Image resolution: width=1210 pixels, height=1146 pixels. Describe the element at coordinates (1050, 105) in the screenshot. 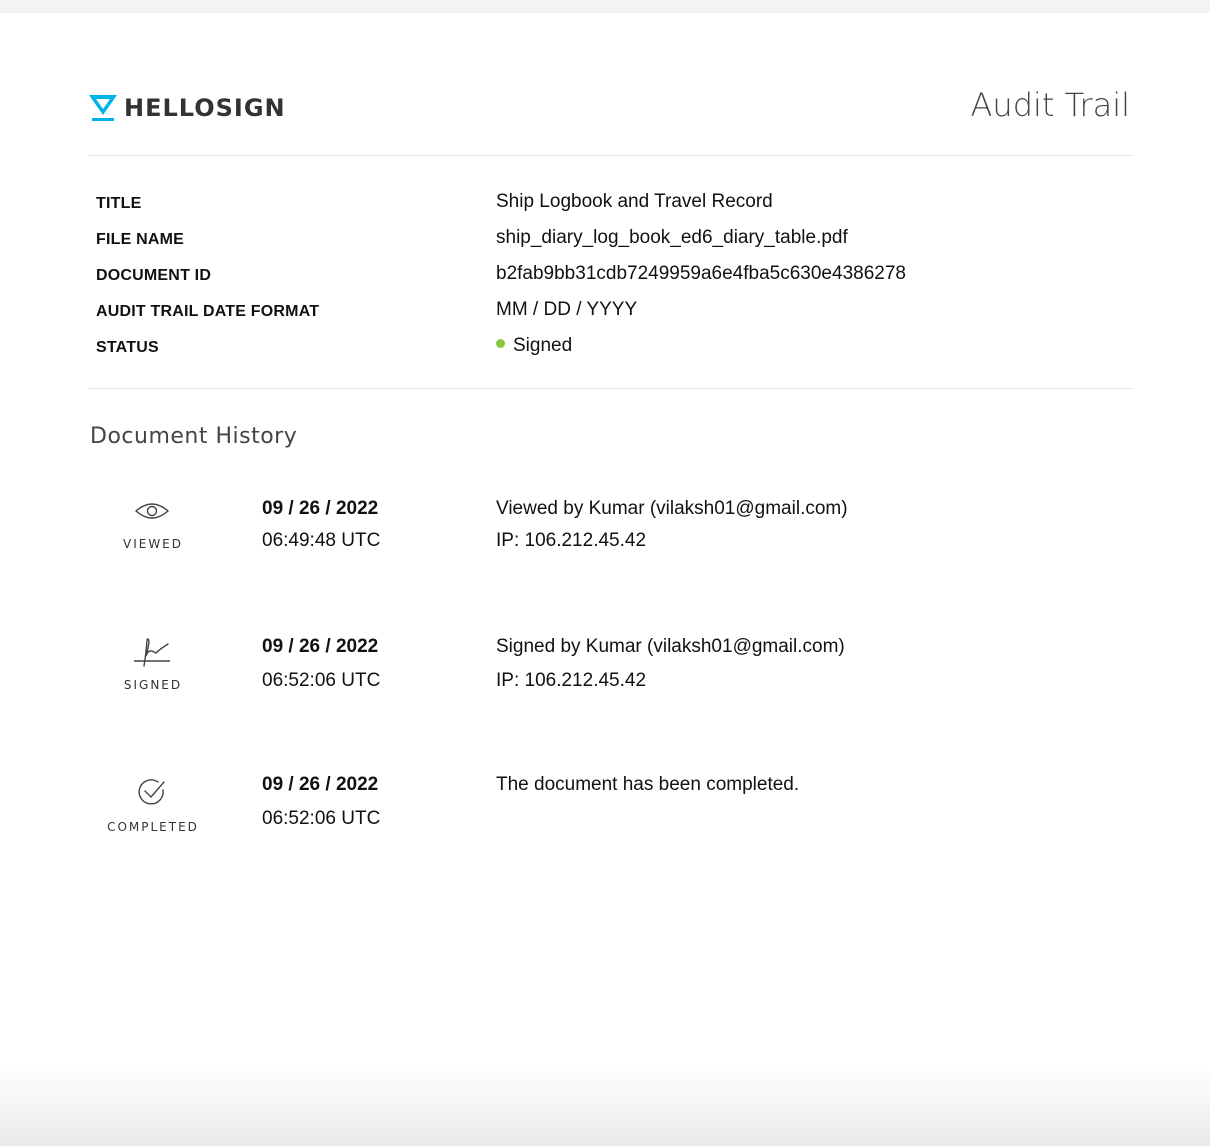

I see `page-title: Audit Trail` at that location.